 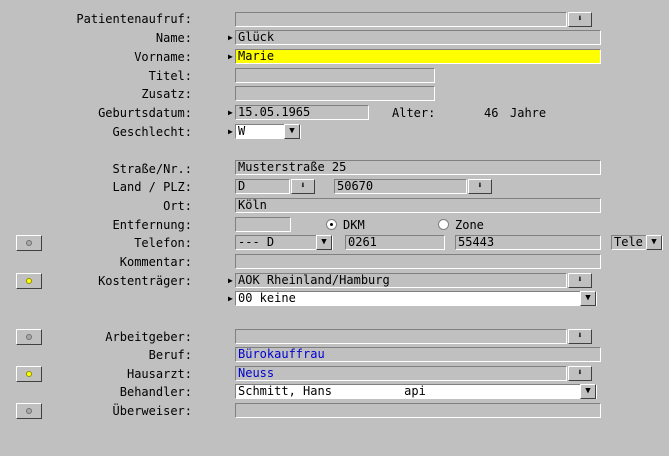 What do you see at coordinates (418, 167) in the screenshot?
I see `strasse-field: Musterstraße 25` at bounding box center [418, 167].